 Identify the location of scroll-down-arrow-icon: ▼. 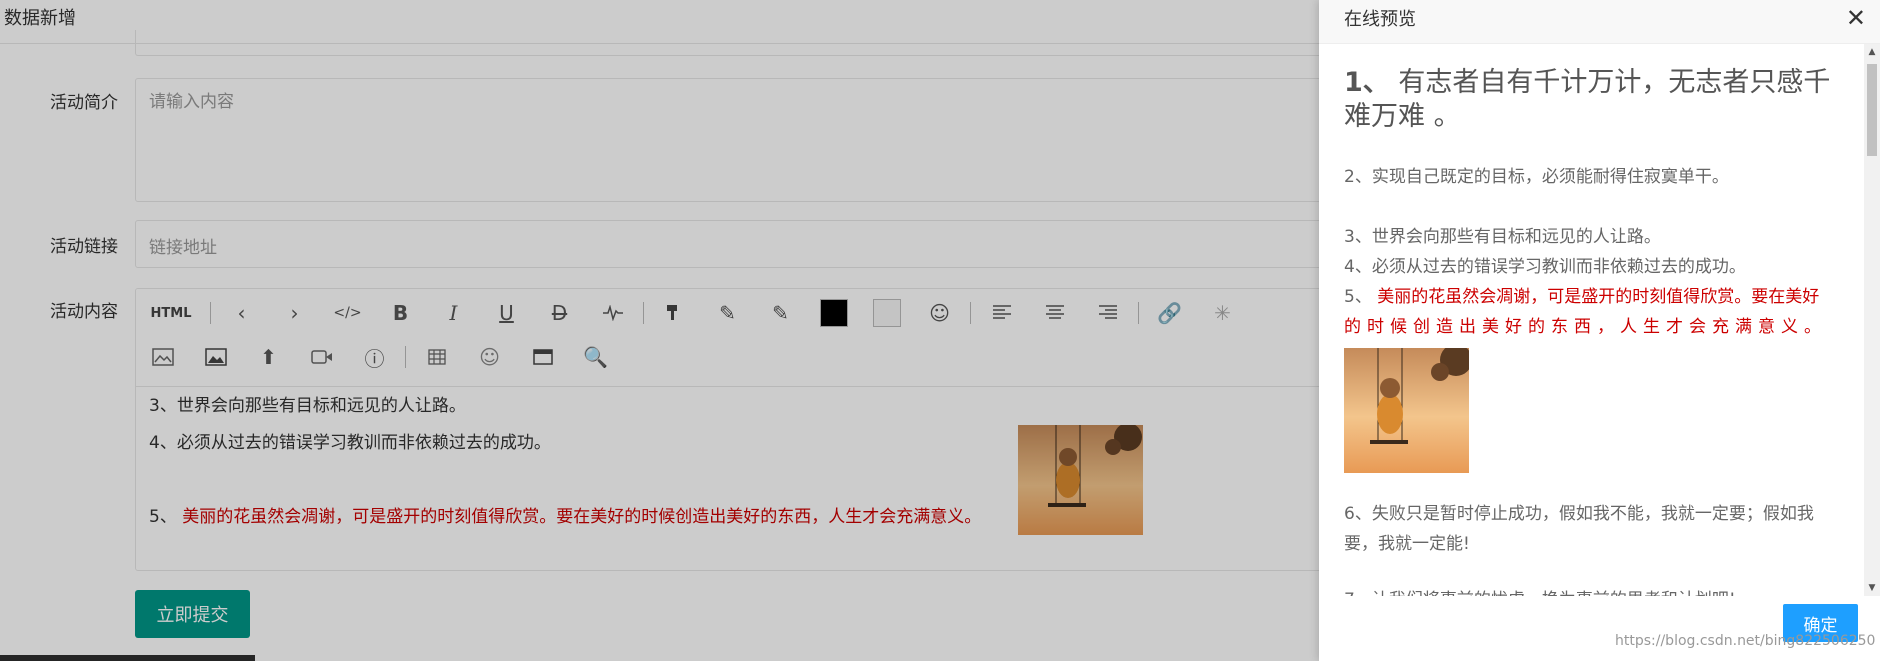
(1872, 588).